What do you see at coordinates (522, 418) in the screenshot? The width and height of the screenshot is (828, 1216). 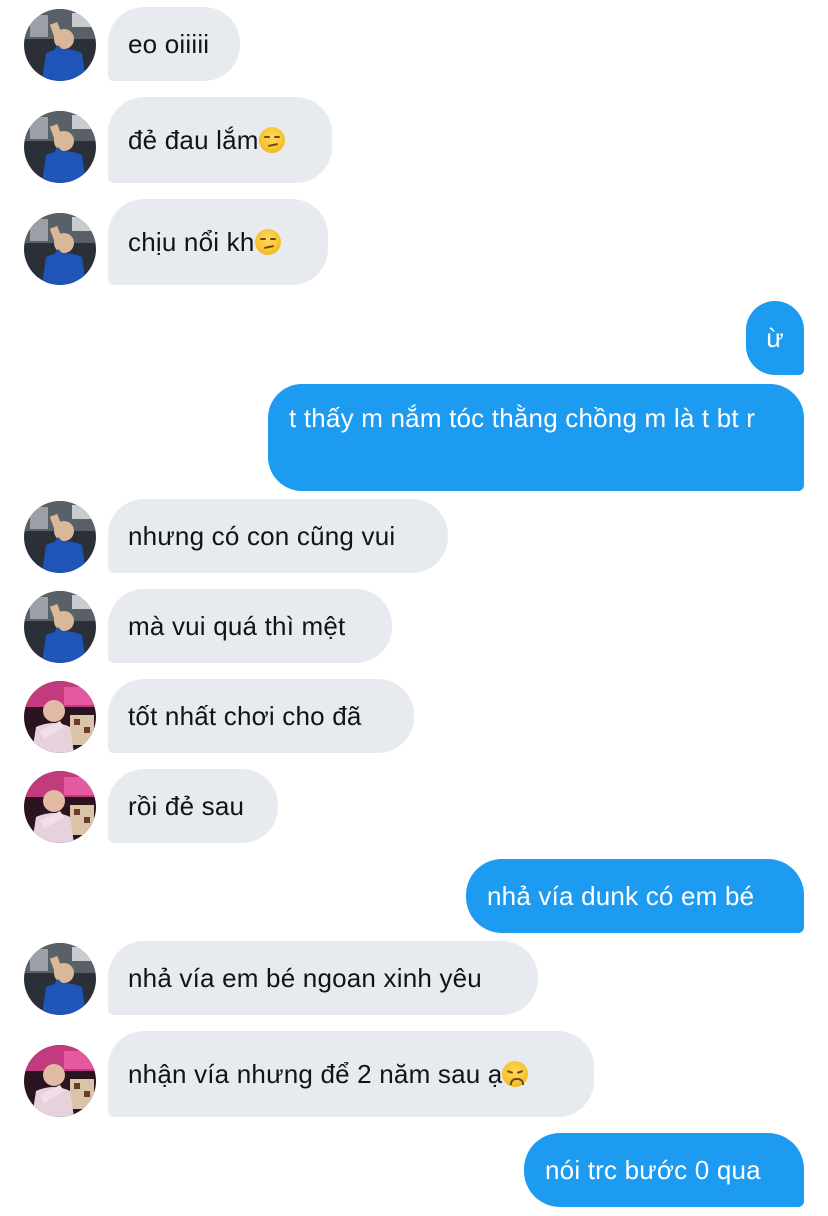 I see `message-text: t thấy m nắm tóc thằng chồng m là t bt r` at bounding box center [522, 418].